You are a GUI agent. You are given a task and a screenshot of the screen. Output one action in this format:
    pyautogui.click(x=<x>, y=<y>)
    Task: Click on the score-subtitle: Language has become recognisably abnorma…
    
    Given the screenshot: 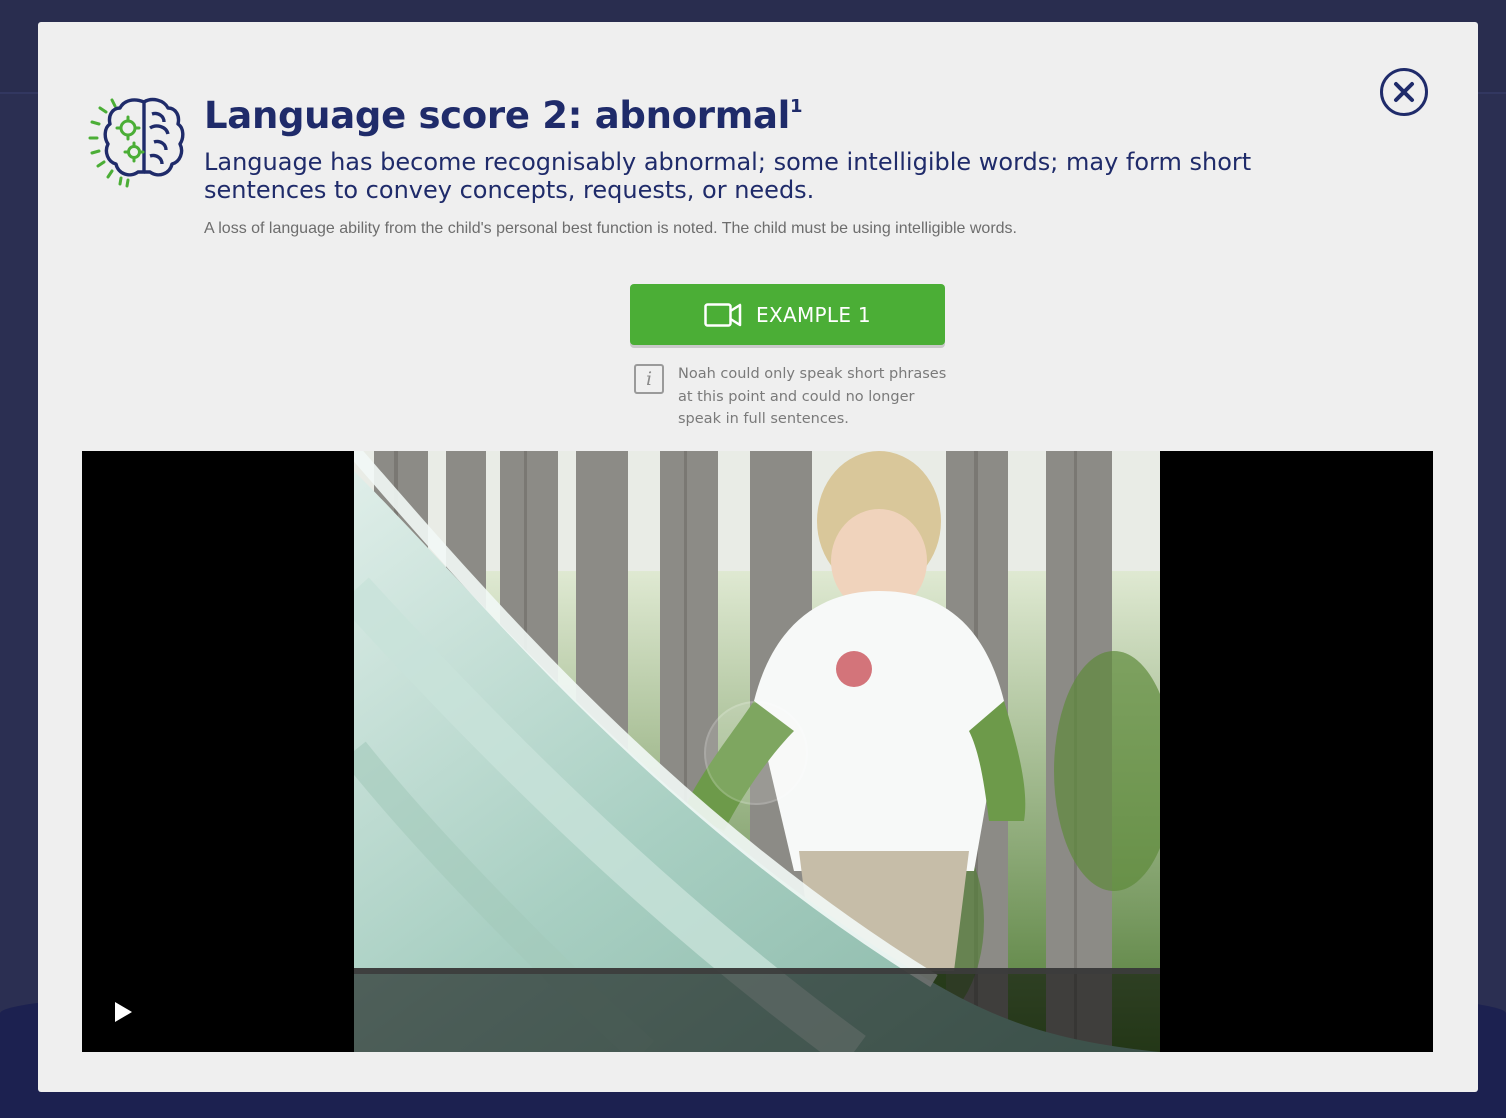 What is the action you would take?
    pyautogui.click(x=728, y=176)
    